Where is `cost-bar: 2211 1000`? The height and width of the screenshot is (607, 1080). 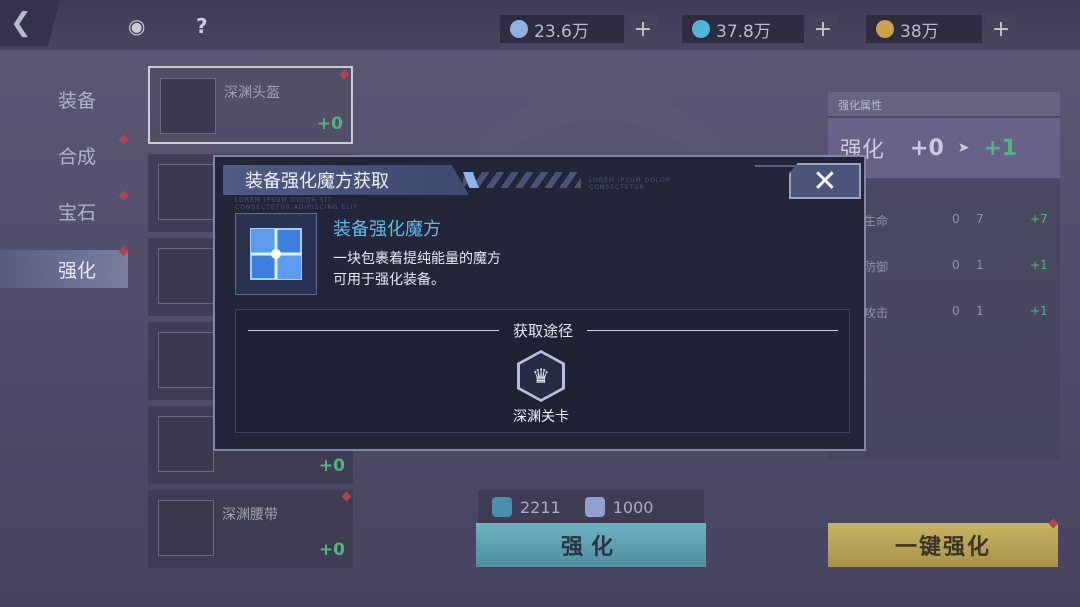
cost-bar: 2211 1000 is located at coordinates (591, 507).